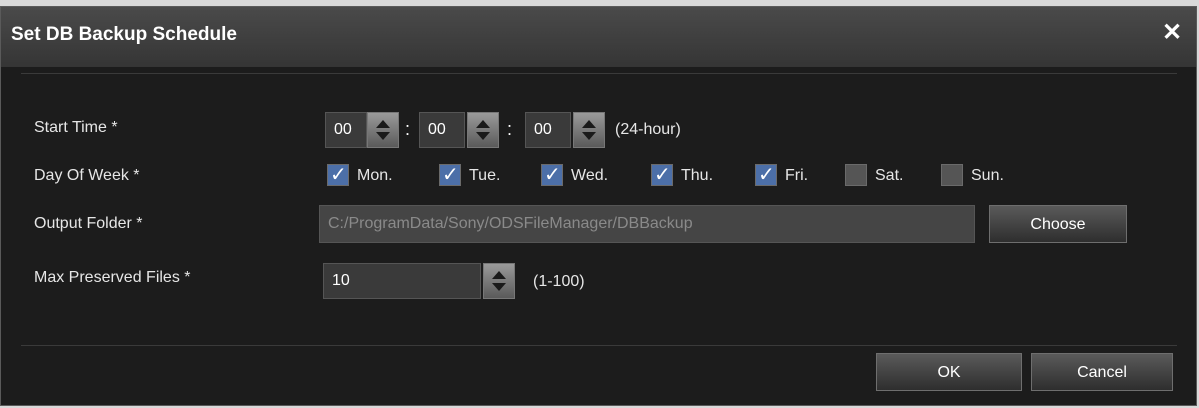  Describe the element at coordinates (346, 130) in the screenshot. I see `start-hour-input: 00` at that location.